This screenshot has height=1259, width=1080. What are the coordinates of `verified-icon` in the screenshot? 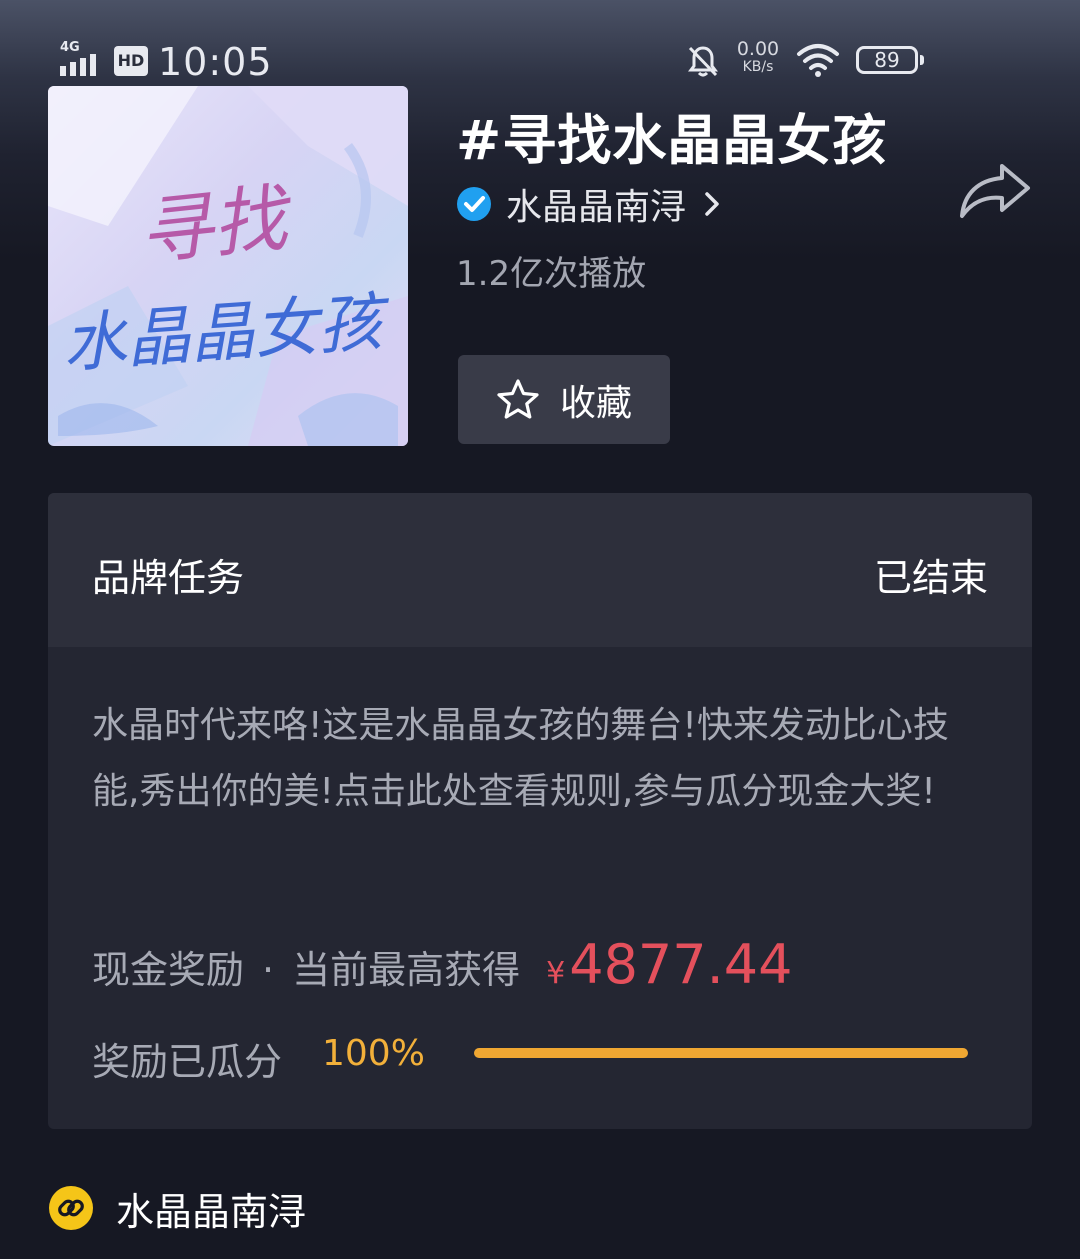 It's located at (474, 204).